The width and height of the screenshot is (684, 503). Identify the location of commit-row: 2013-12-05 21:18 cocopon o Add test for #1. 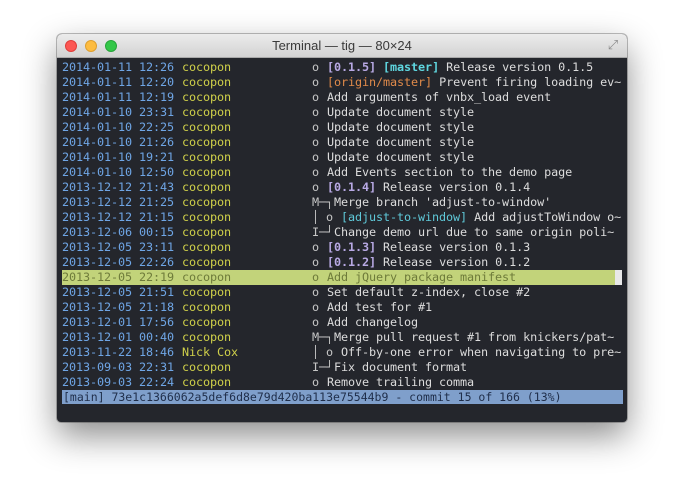
(342, 307).